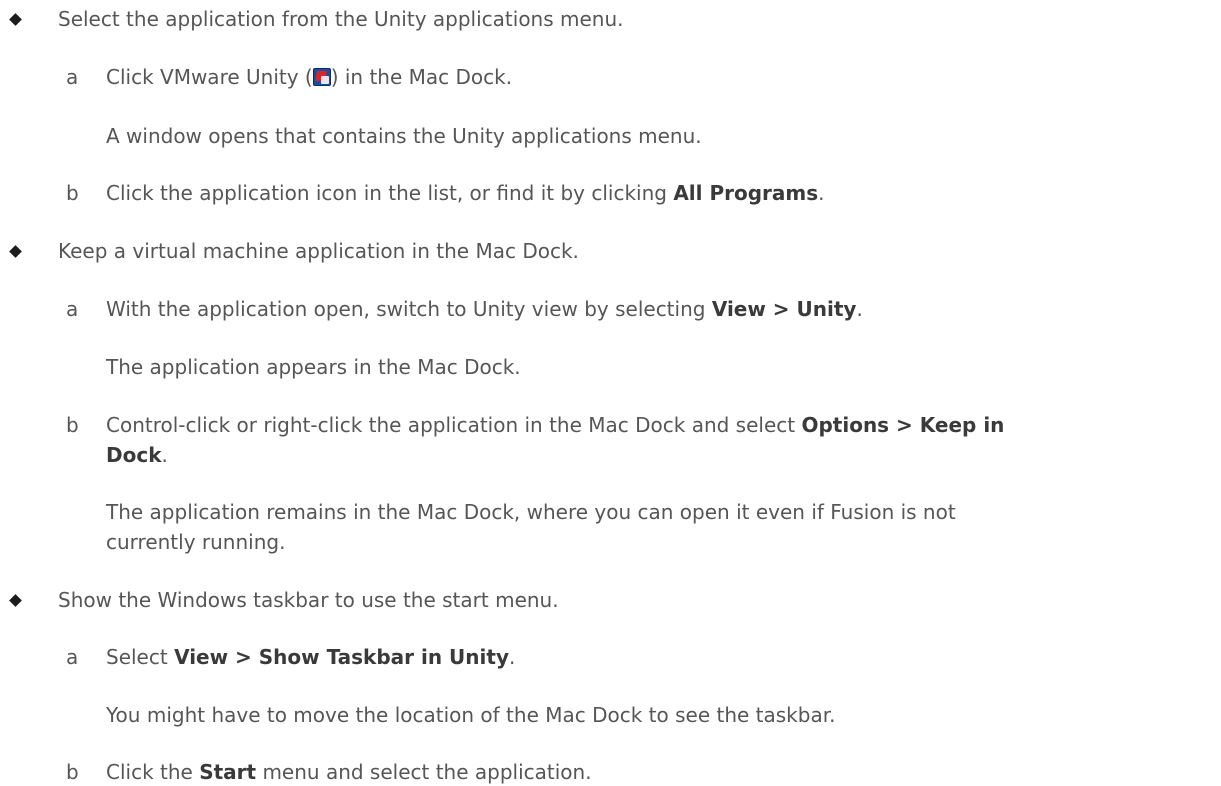 This screenshot has width=1221, height=786. I want to click on step-result: currently running., so click(196, 542).